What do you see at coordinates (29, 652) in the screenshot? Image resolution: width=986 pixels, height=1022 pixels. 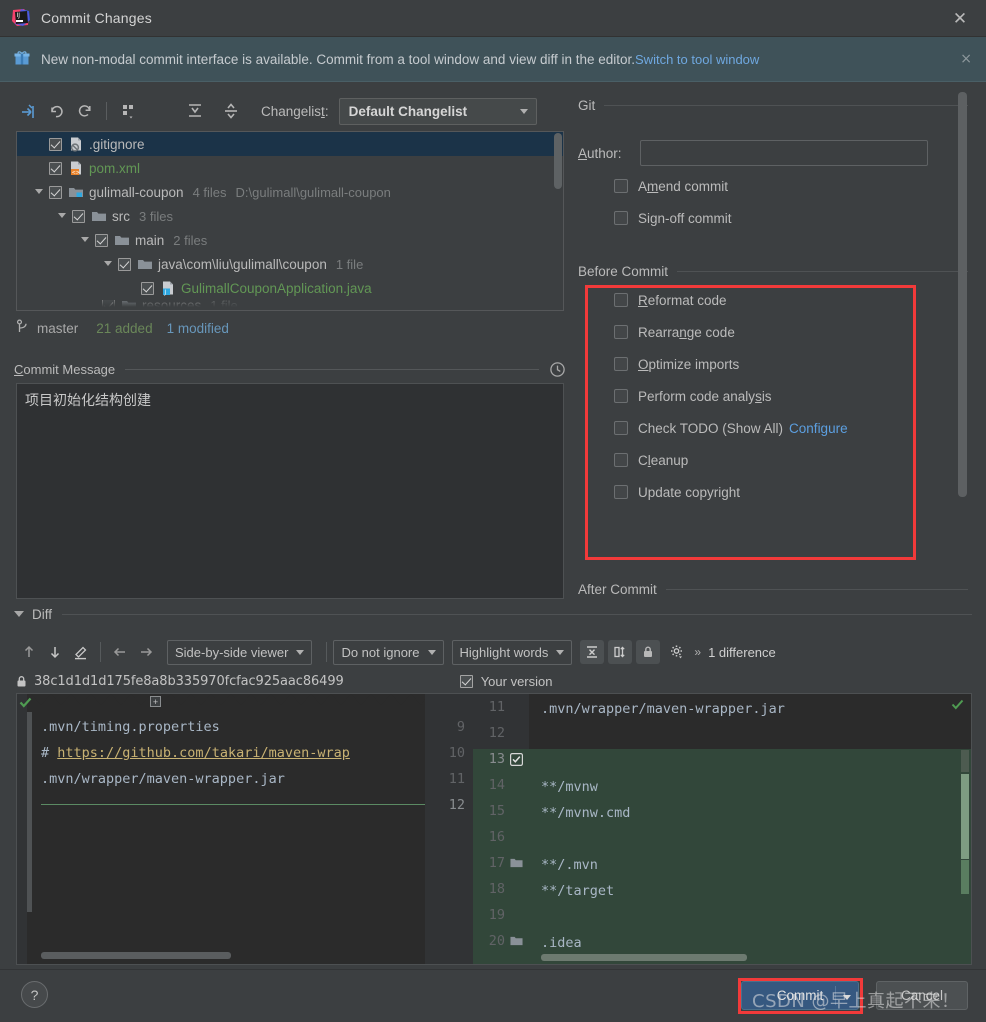 I see `previous-difference-icon` at bounding box center [29, 652].